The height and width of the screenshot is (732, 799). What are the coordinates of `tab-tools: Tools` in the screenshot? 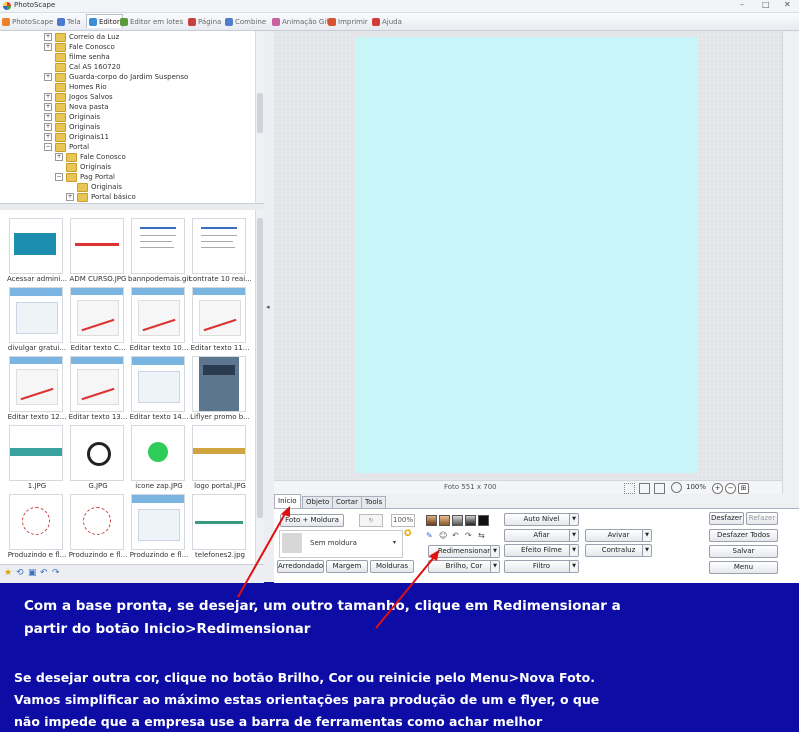 It's located at (374, 502).